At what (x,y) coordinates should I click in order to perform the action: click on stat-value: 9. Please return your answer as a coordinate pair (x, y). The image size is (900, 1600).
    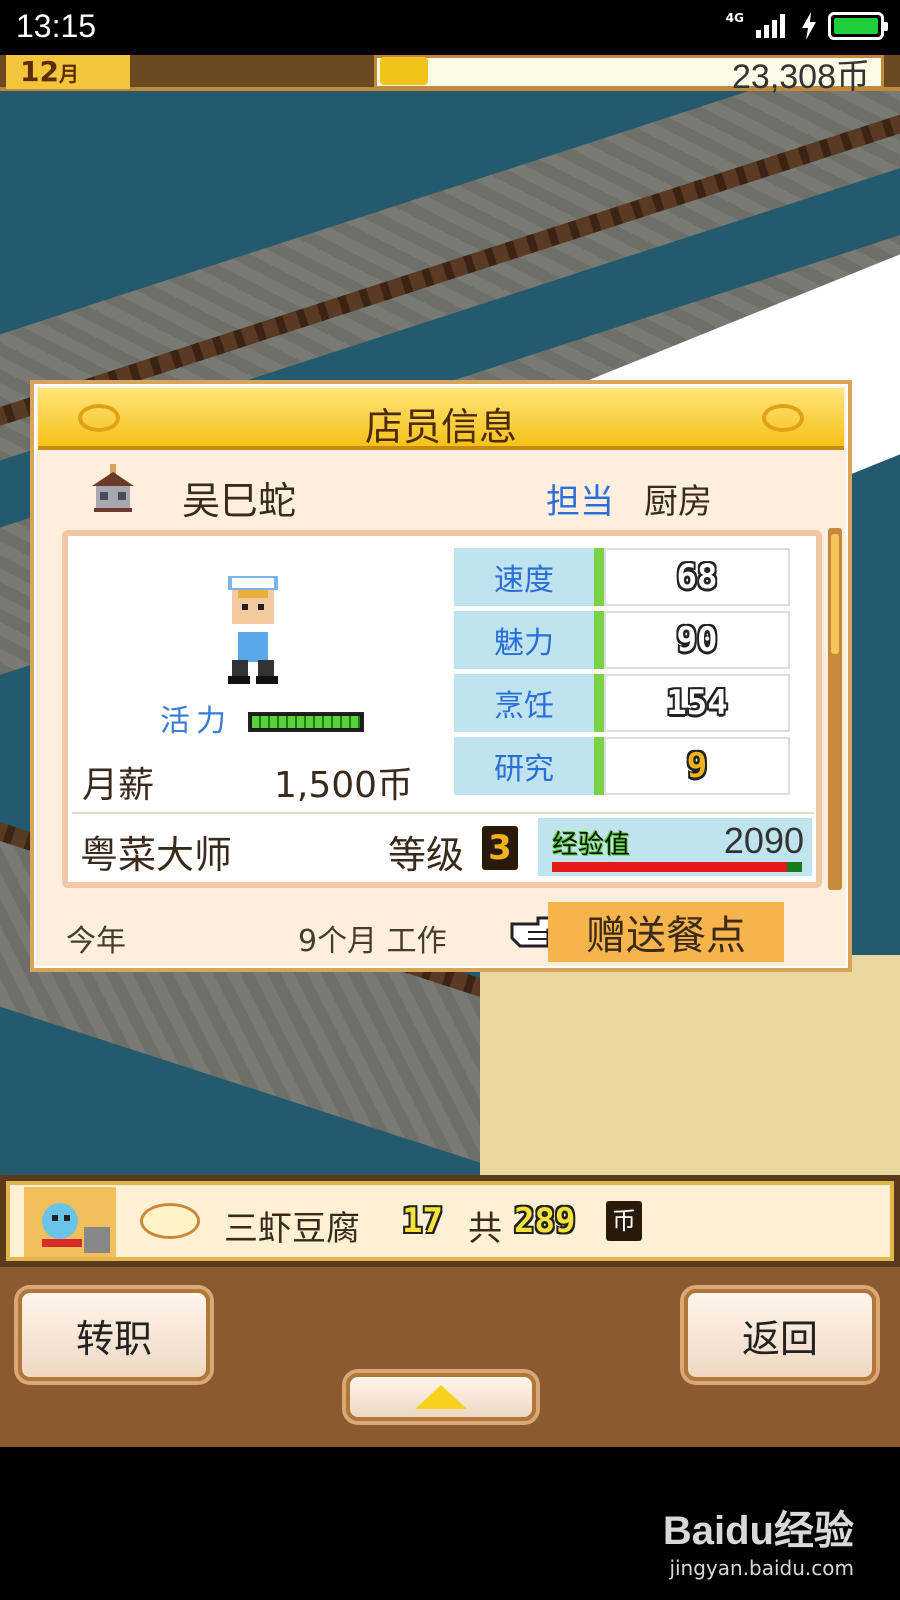
    Looking at the image, I should click on (697, 766).